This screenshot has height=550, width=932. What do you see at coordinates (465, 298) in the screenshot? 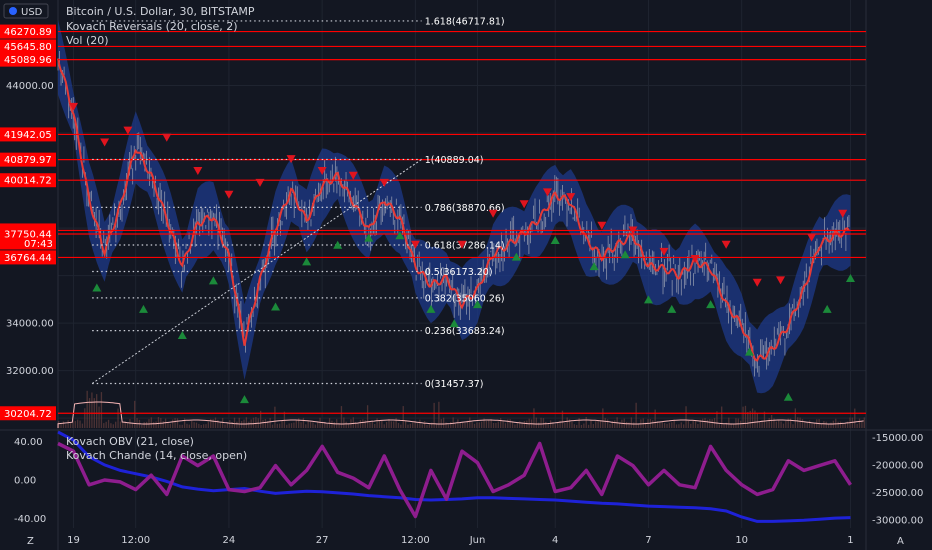
I see `fib-label: 0.382(35060.26)` at bounding box center [465, 298].